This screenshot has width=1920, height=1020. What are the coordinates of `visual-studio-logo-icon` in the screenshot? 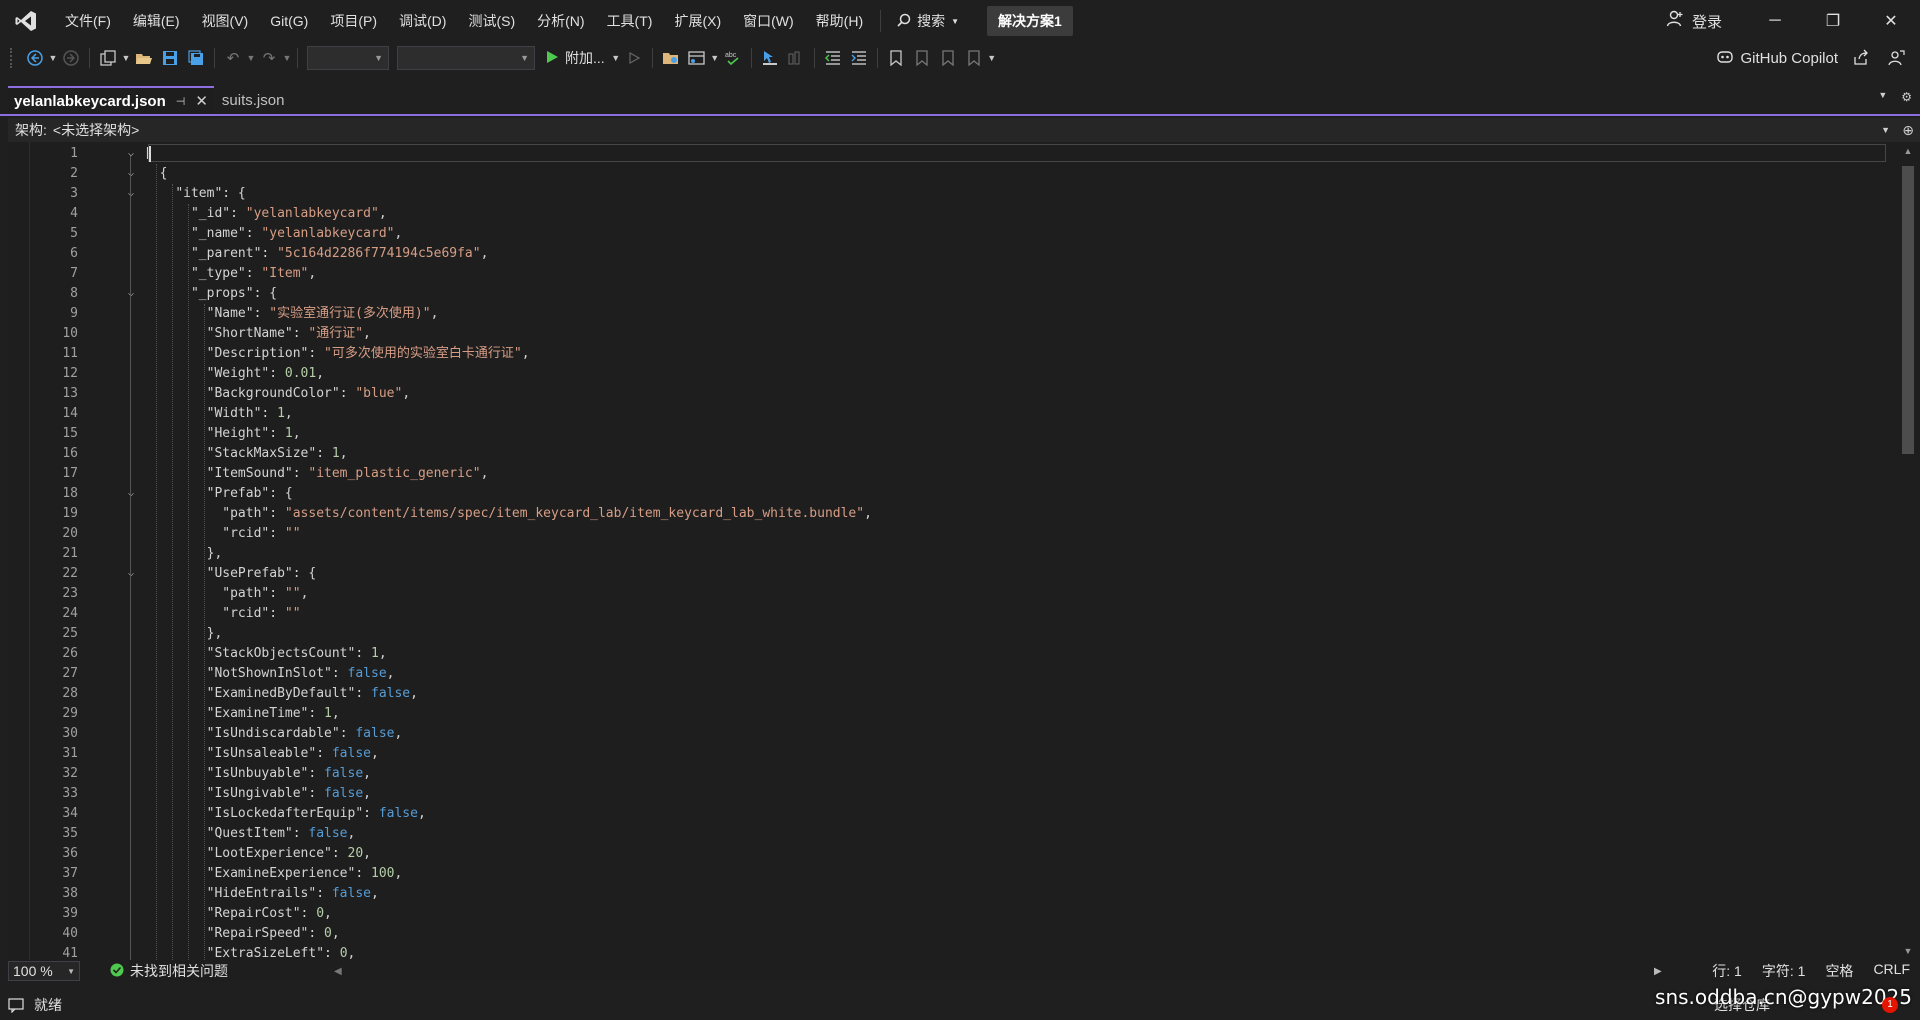 It's located at (26, 21).